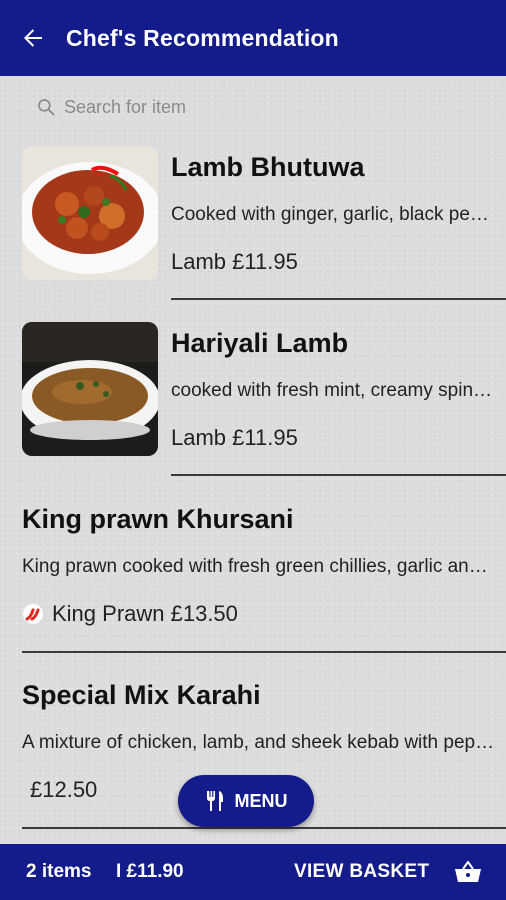 This screenshot has height=900, width=506. I want to click on back-button, so click(33, 38).